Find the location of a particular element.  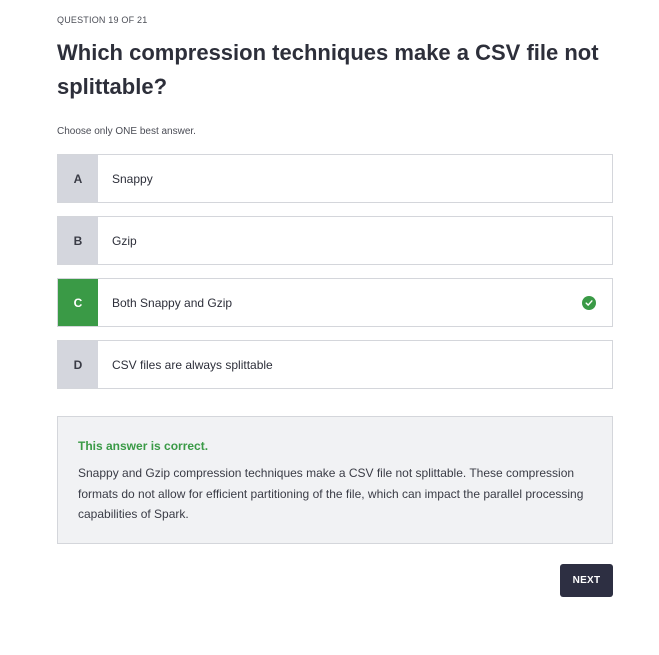

option-letter: C is located at coordinates (78, 302).